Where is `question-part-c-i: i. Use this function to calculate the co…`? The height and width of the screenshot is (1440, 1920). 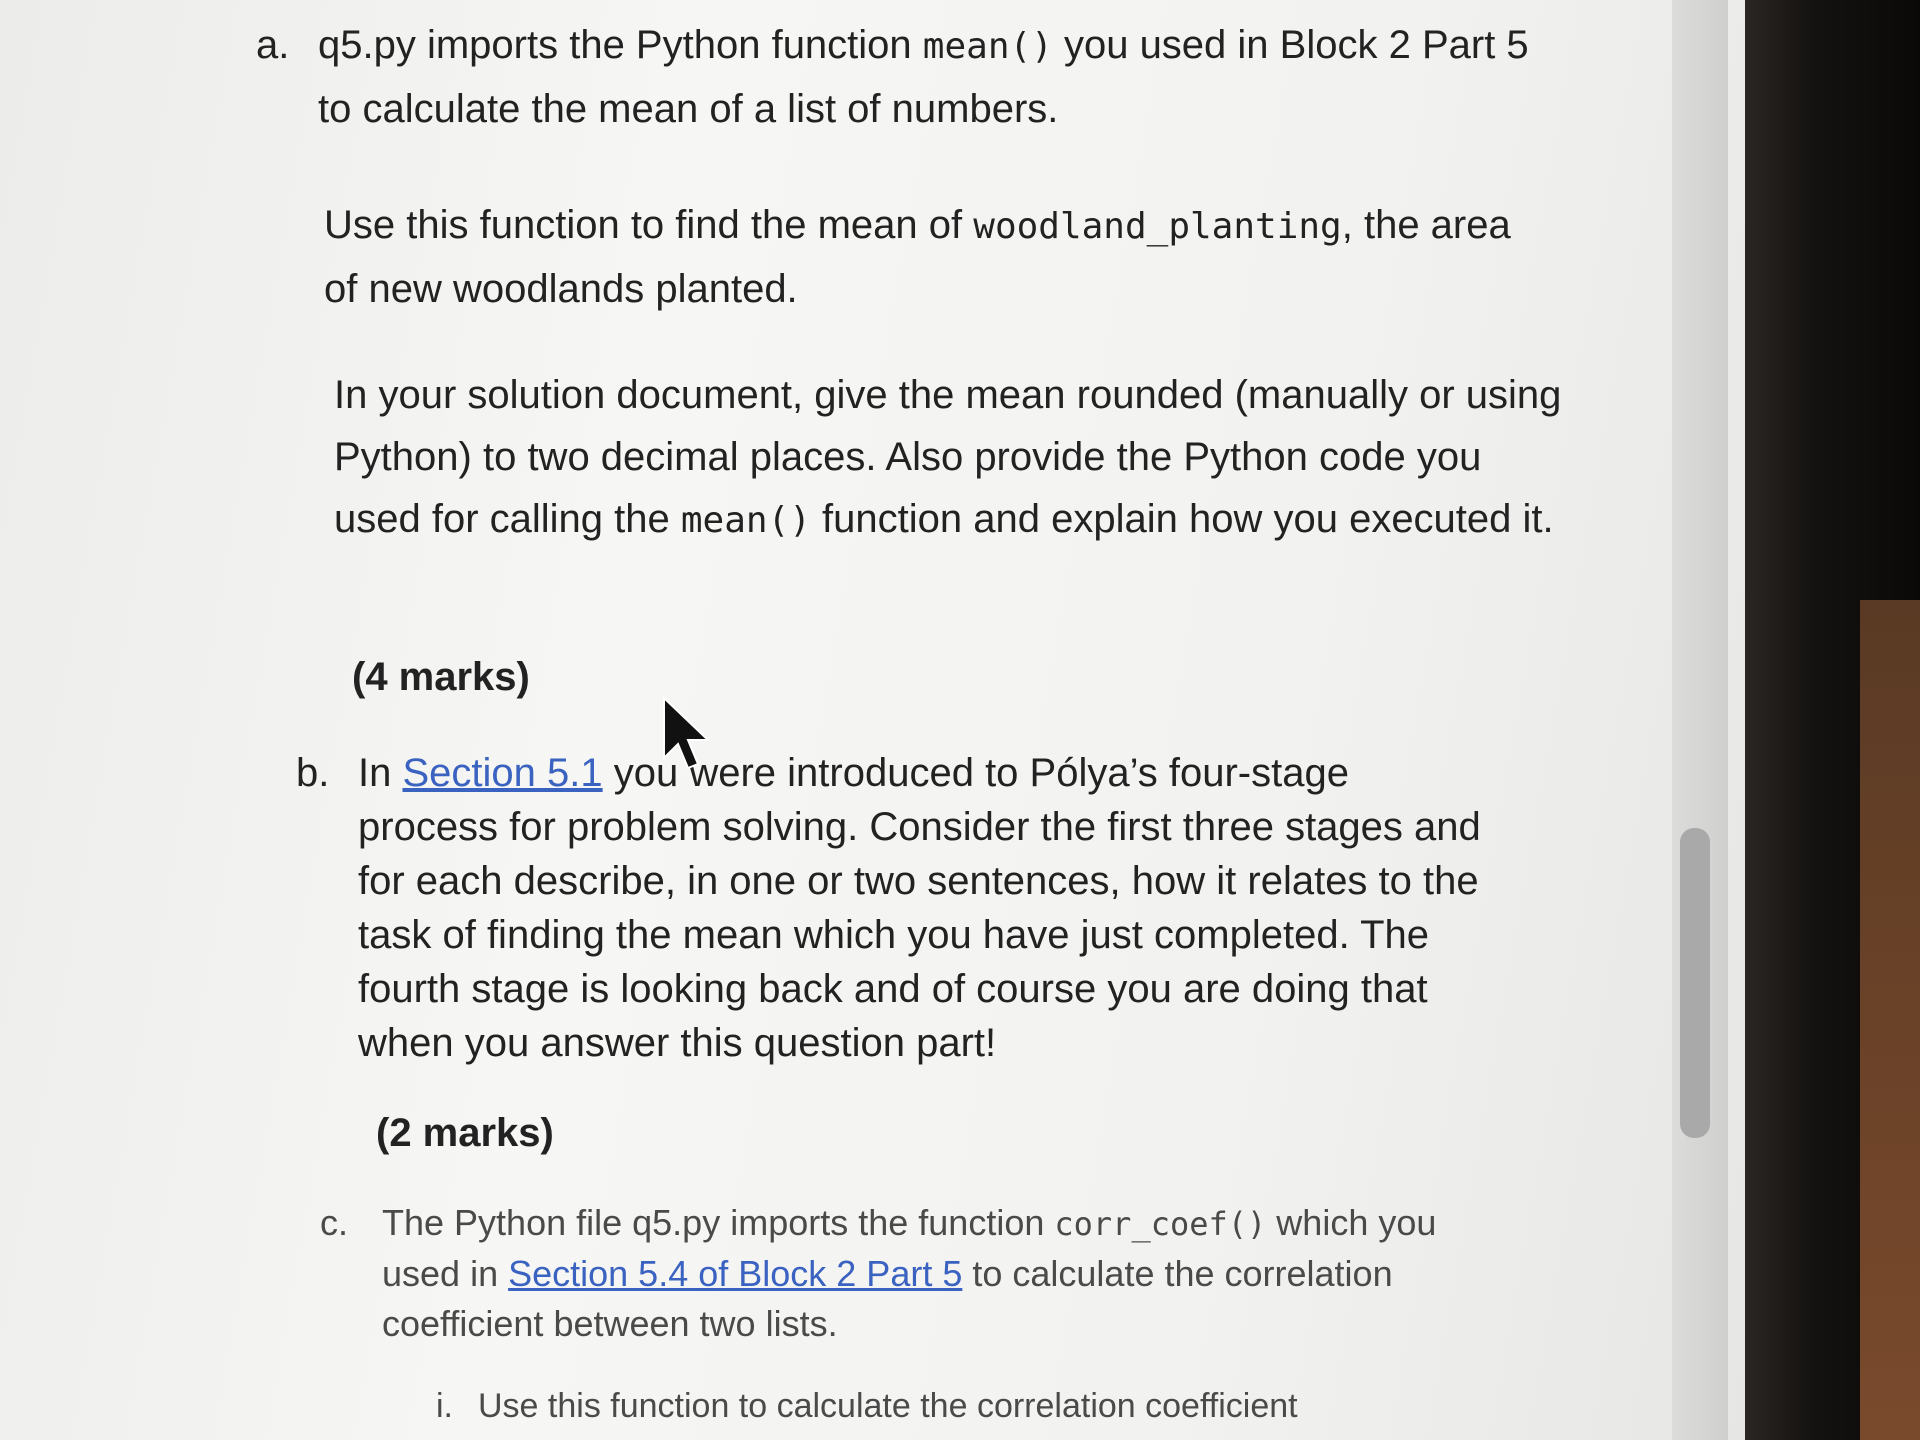
question-part-c-i: i. Use this function to calculate the co… is located at coordinates (947, 1406).